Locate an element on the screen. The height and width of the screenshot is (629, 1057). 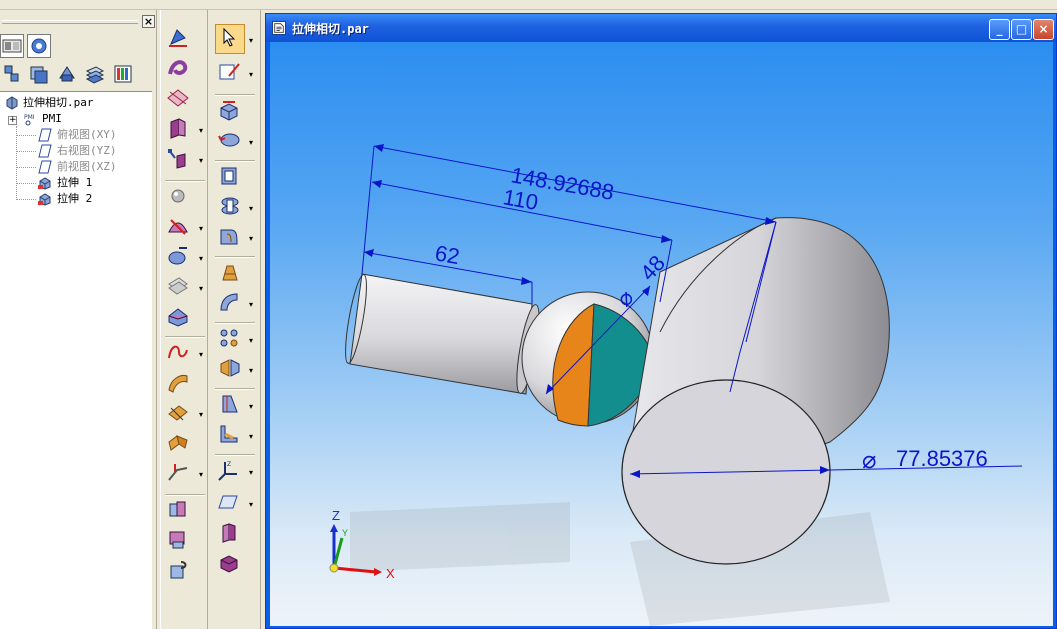
rib-icon is located at coordinates (231, 435).